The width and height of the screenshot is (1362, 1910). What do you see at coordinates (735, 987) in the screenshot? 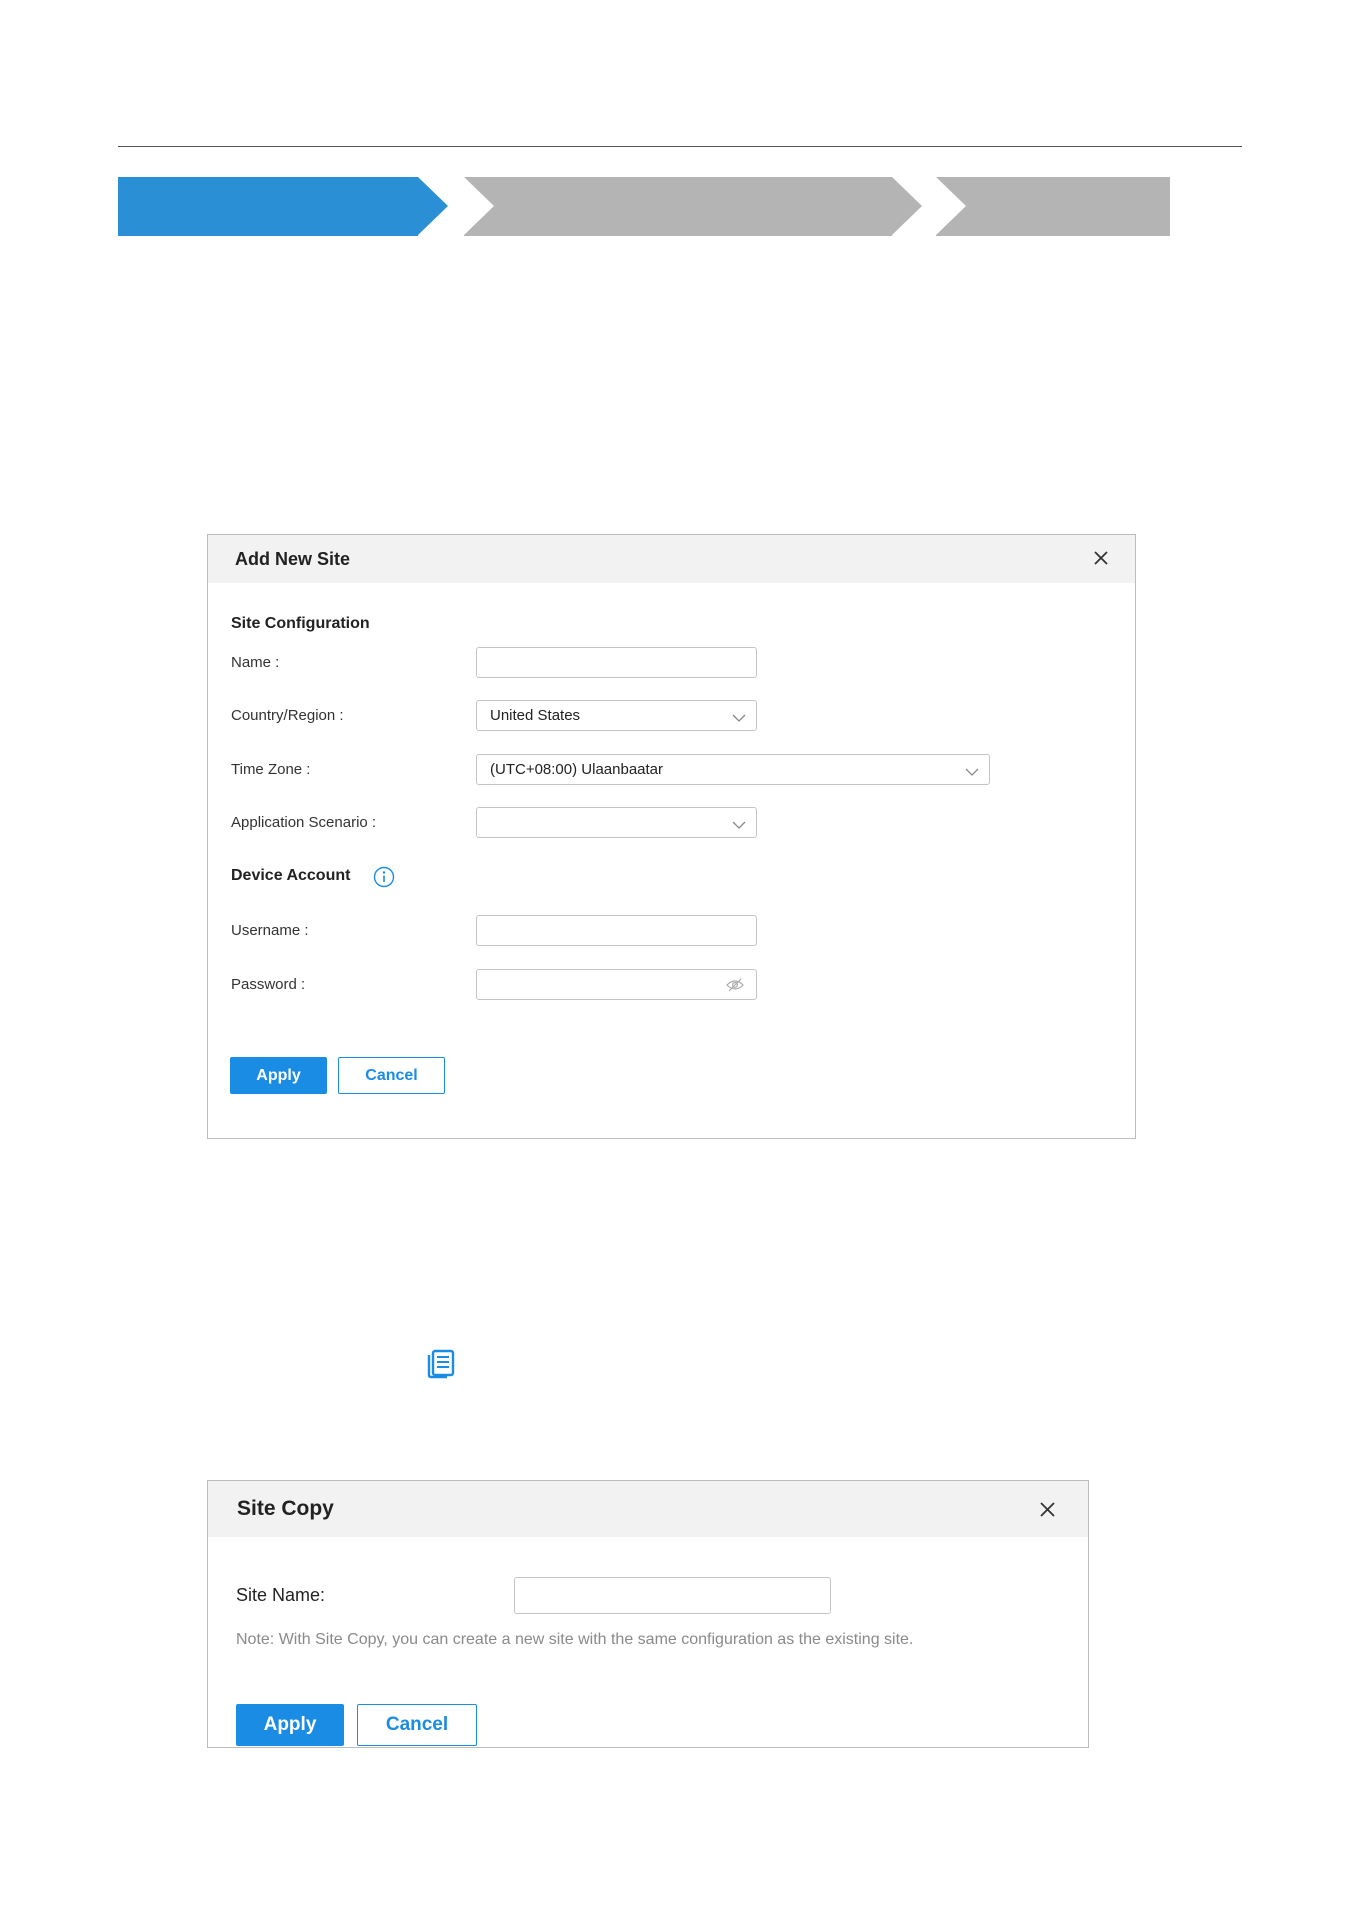
I see `eye-off-icon` at bounding box center [735, 987].